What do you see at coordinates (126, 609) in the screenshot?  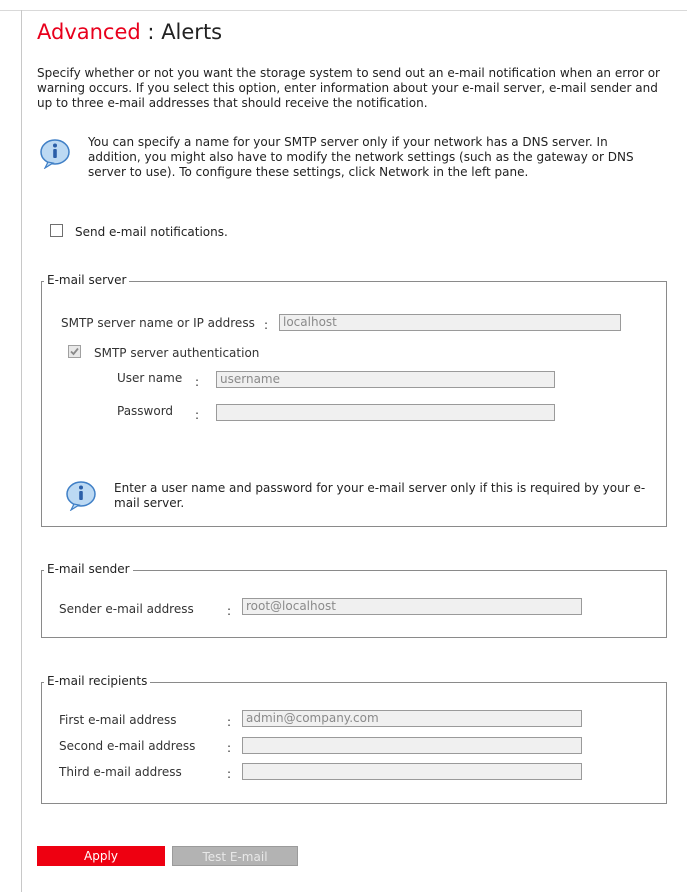 I see `sender-address-label: Sender e-mail address` at bounding box center [126, 609].